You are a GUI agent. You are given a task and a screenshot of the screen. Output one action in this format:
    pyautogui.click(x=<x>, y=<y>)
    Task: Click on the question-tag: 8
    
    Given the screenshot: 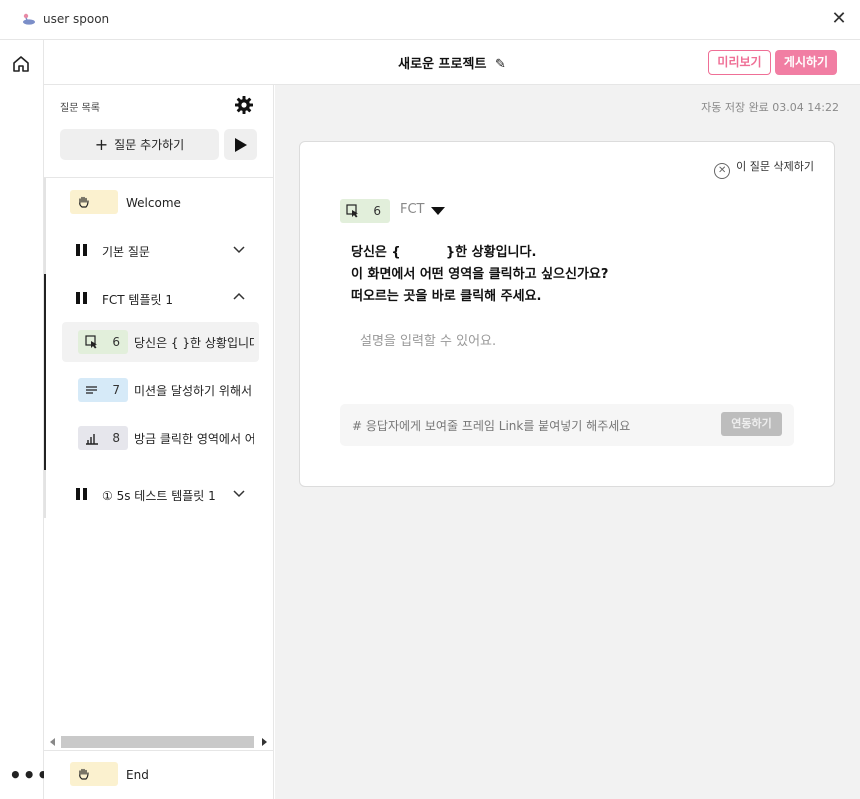 What is the action you would take?
    pyautogui.click(x=103, y=438)
    